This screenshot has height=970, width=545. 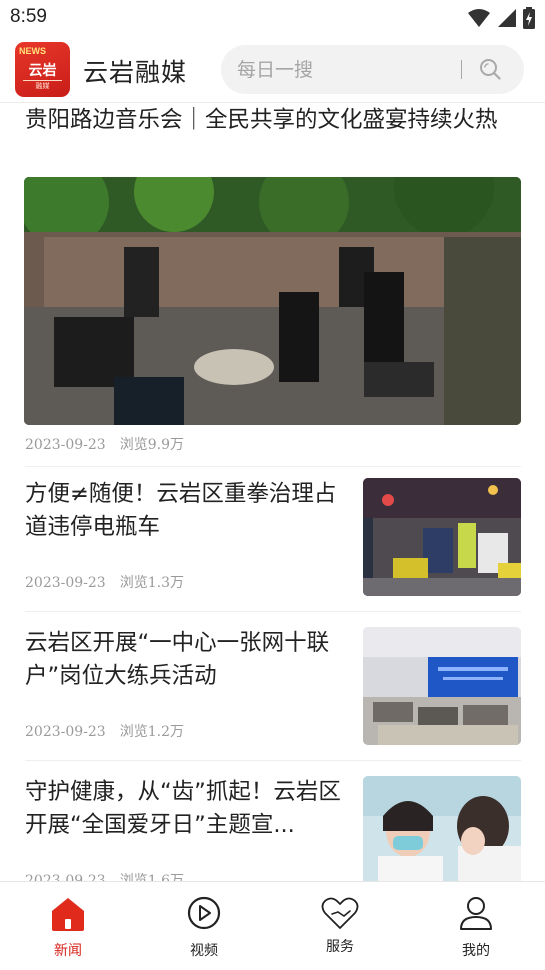 I want to click on tab-services: 服务, so click(x=340, y=926).